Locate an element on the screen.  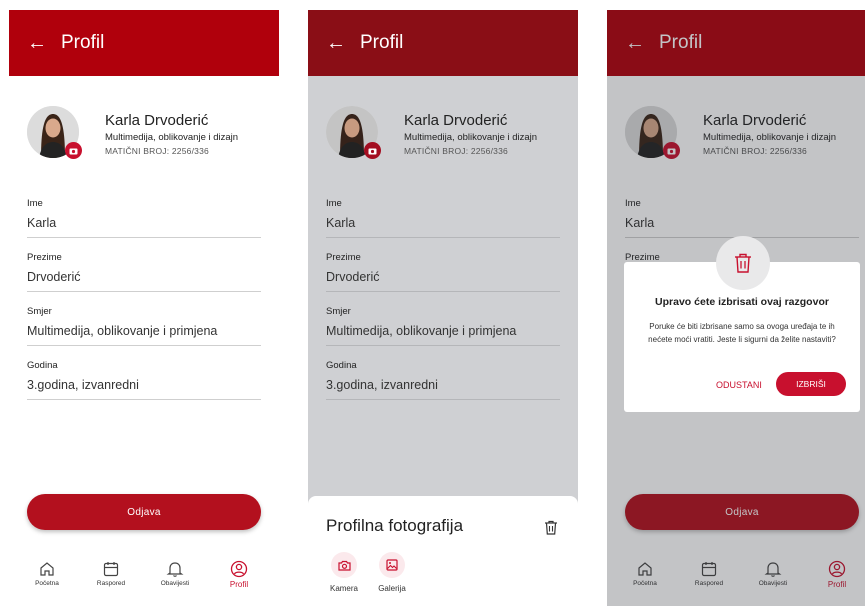
nav-item-raspored: Raspored is located at coordinates (111, 573).